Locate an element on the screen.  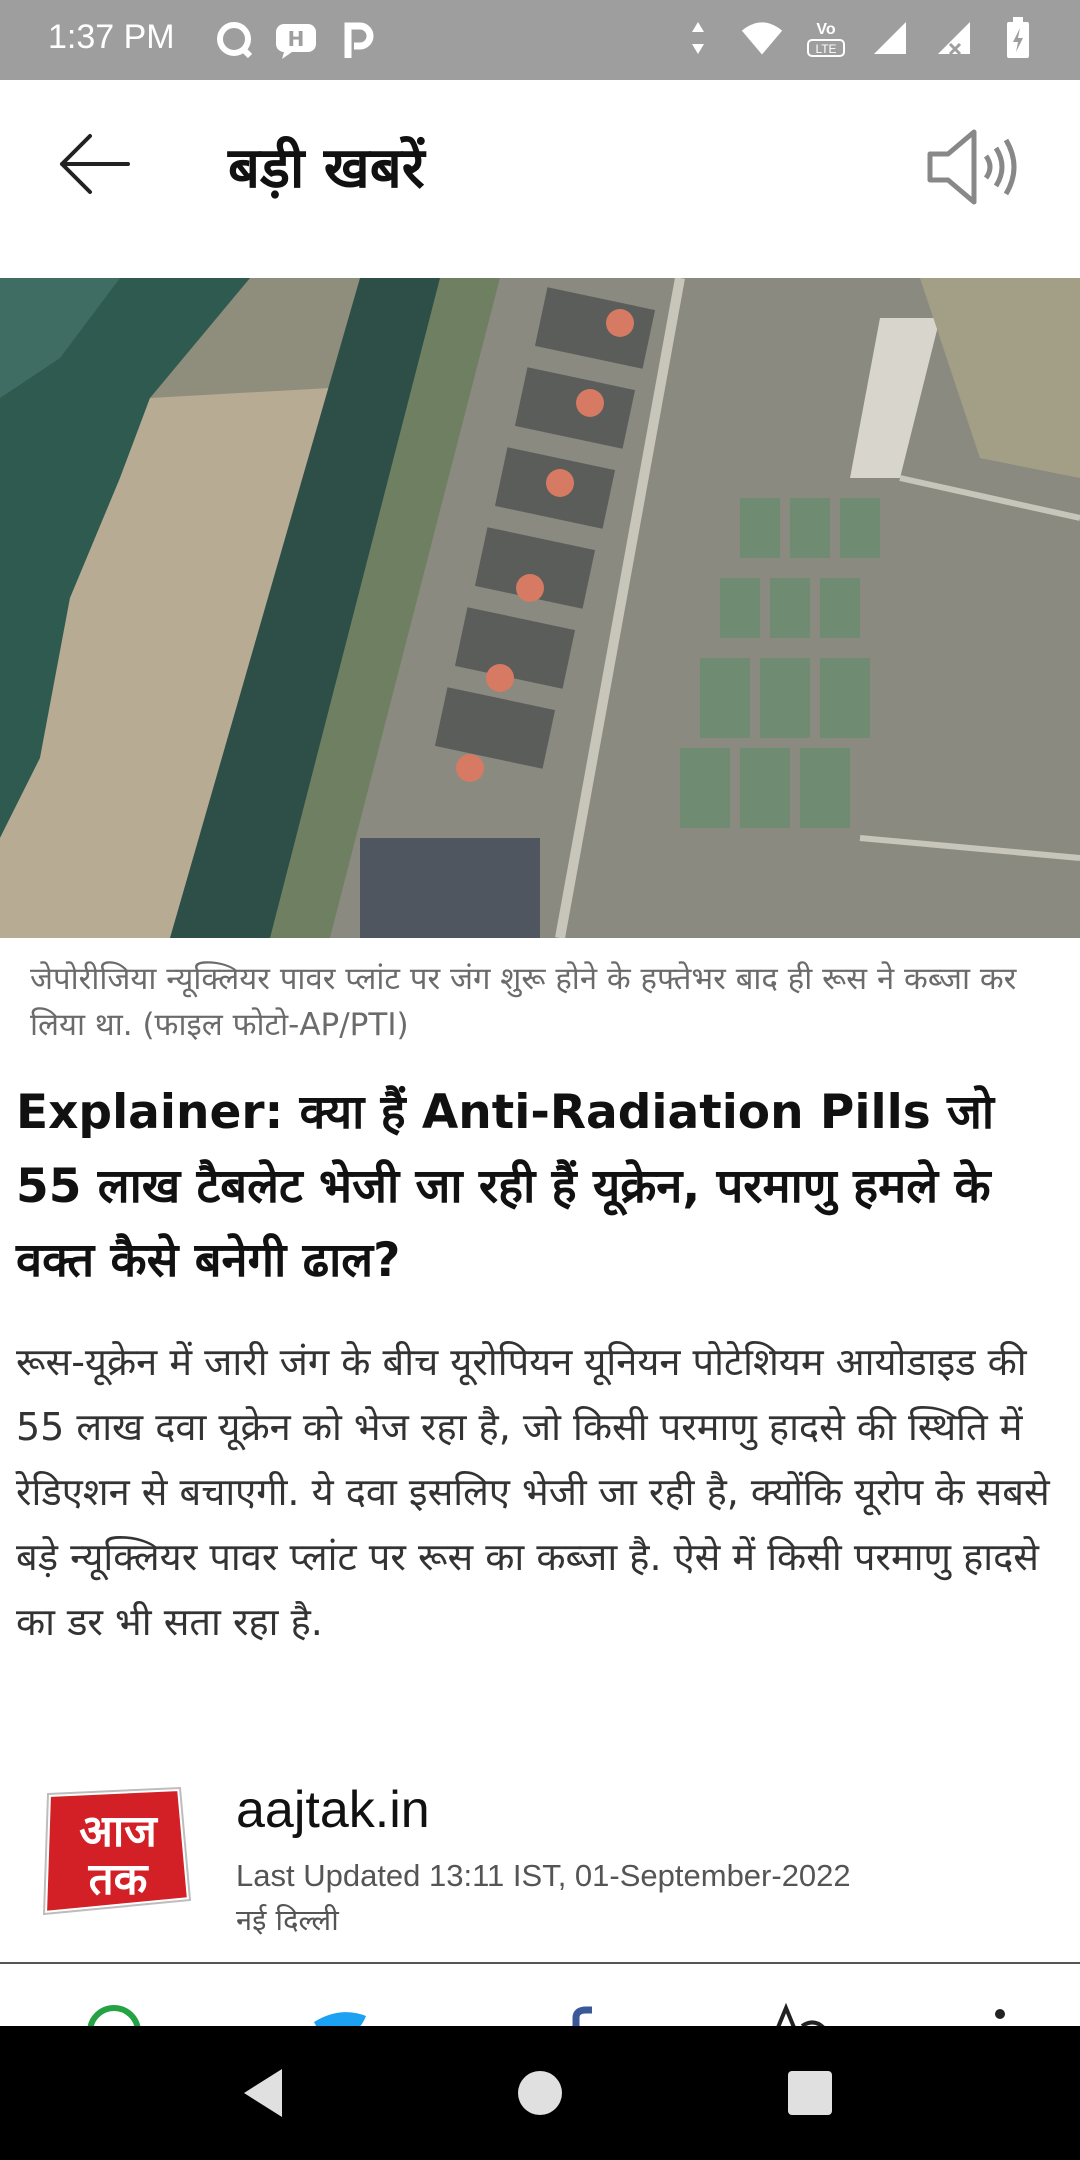
volte-icon: Vo LTE is located at coordinates (826, 38).